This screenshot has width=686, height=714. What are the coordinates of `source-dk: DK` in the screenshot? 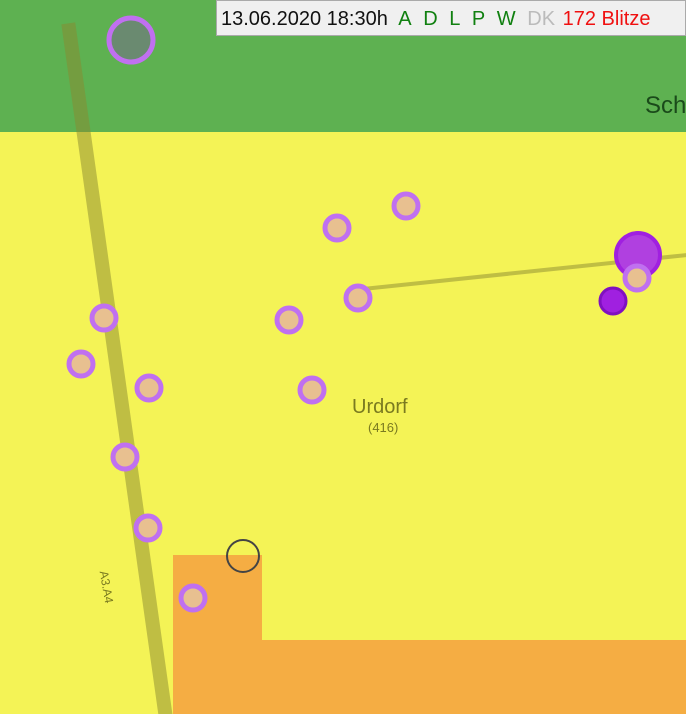 It's located at (541, 19).